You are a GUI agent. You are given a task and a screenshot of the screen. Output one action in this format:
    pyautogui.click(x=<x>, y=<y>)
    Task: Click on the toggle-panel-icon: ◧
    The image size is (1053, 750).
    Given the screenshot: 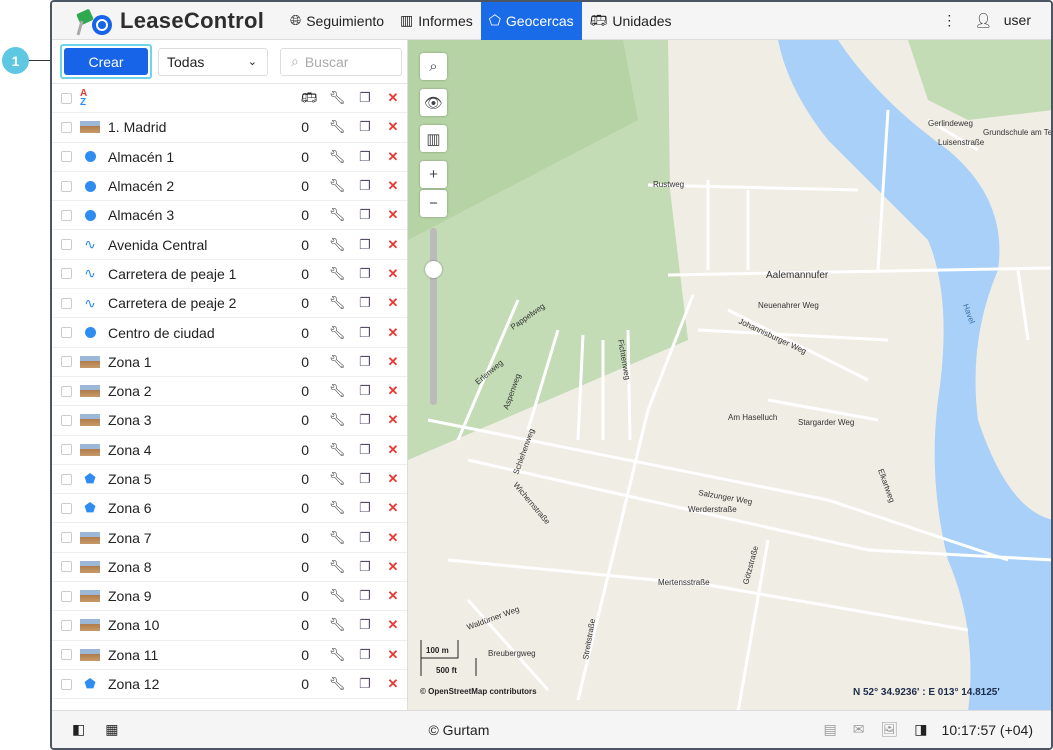 What is the action you would take?
    pyautogui.click(x=78, y=729)
    